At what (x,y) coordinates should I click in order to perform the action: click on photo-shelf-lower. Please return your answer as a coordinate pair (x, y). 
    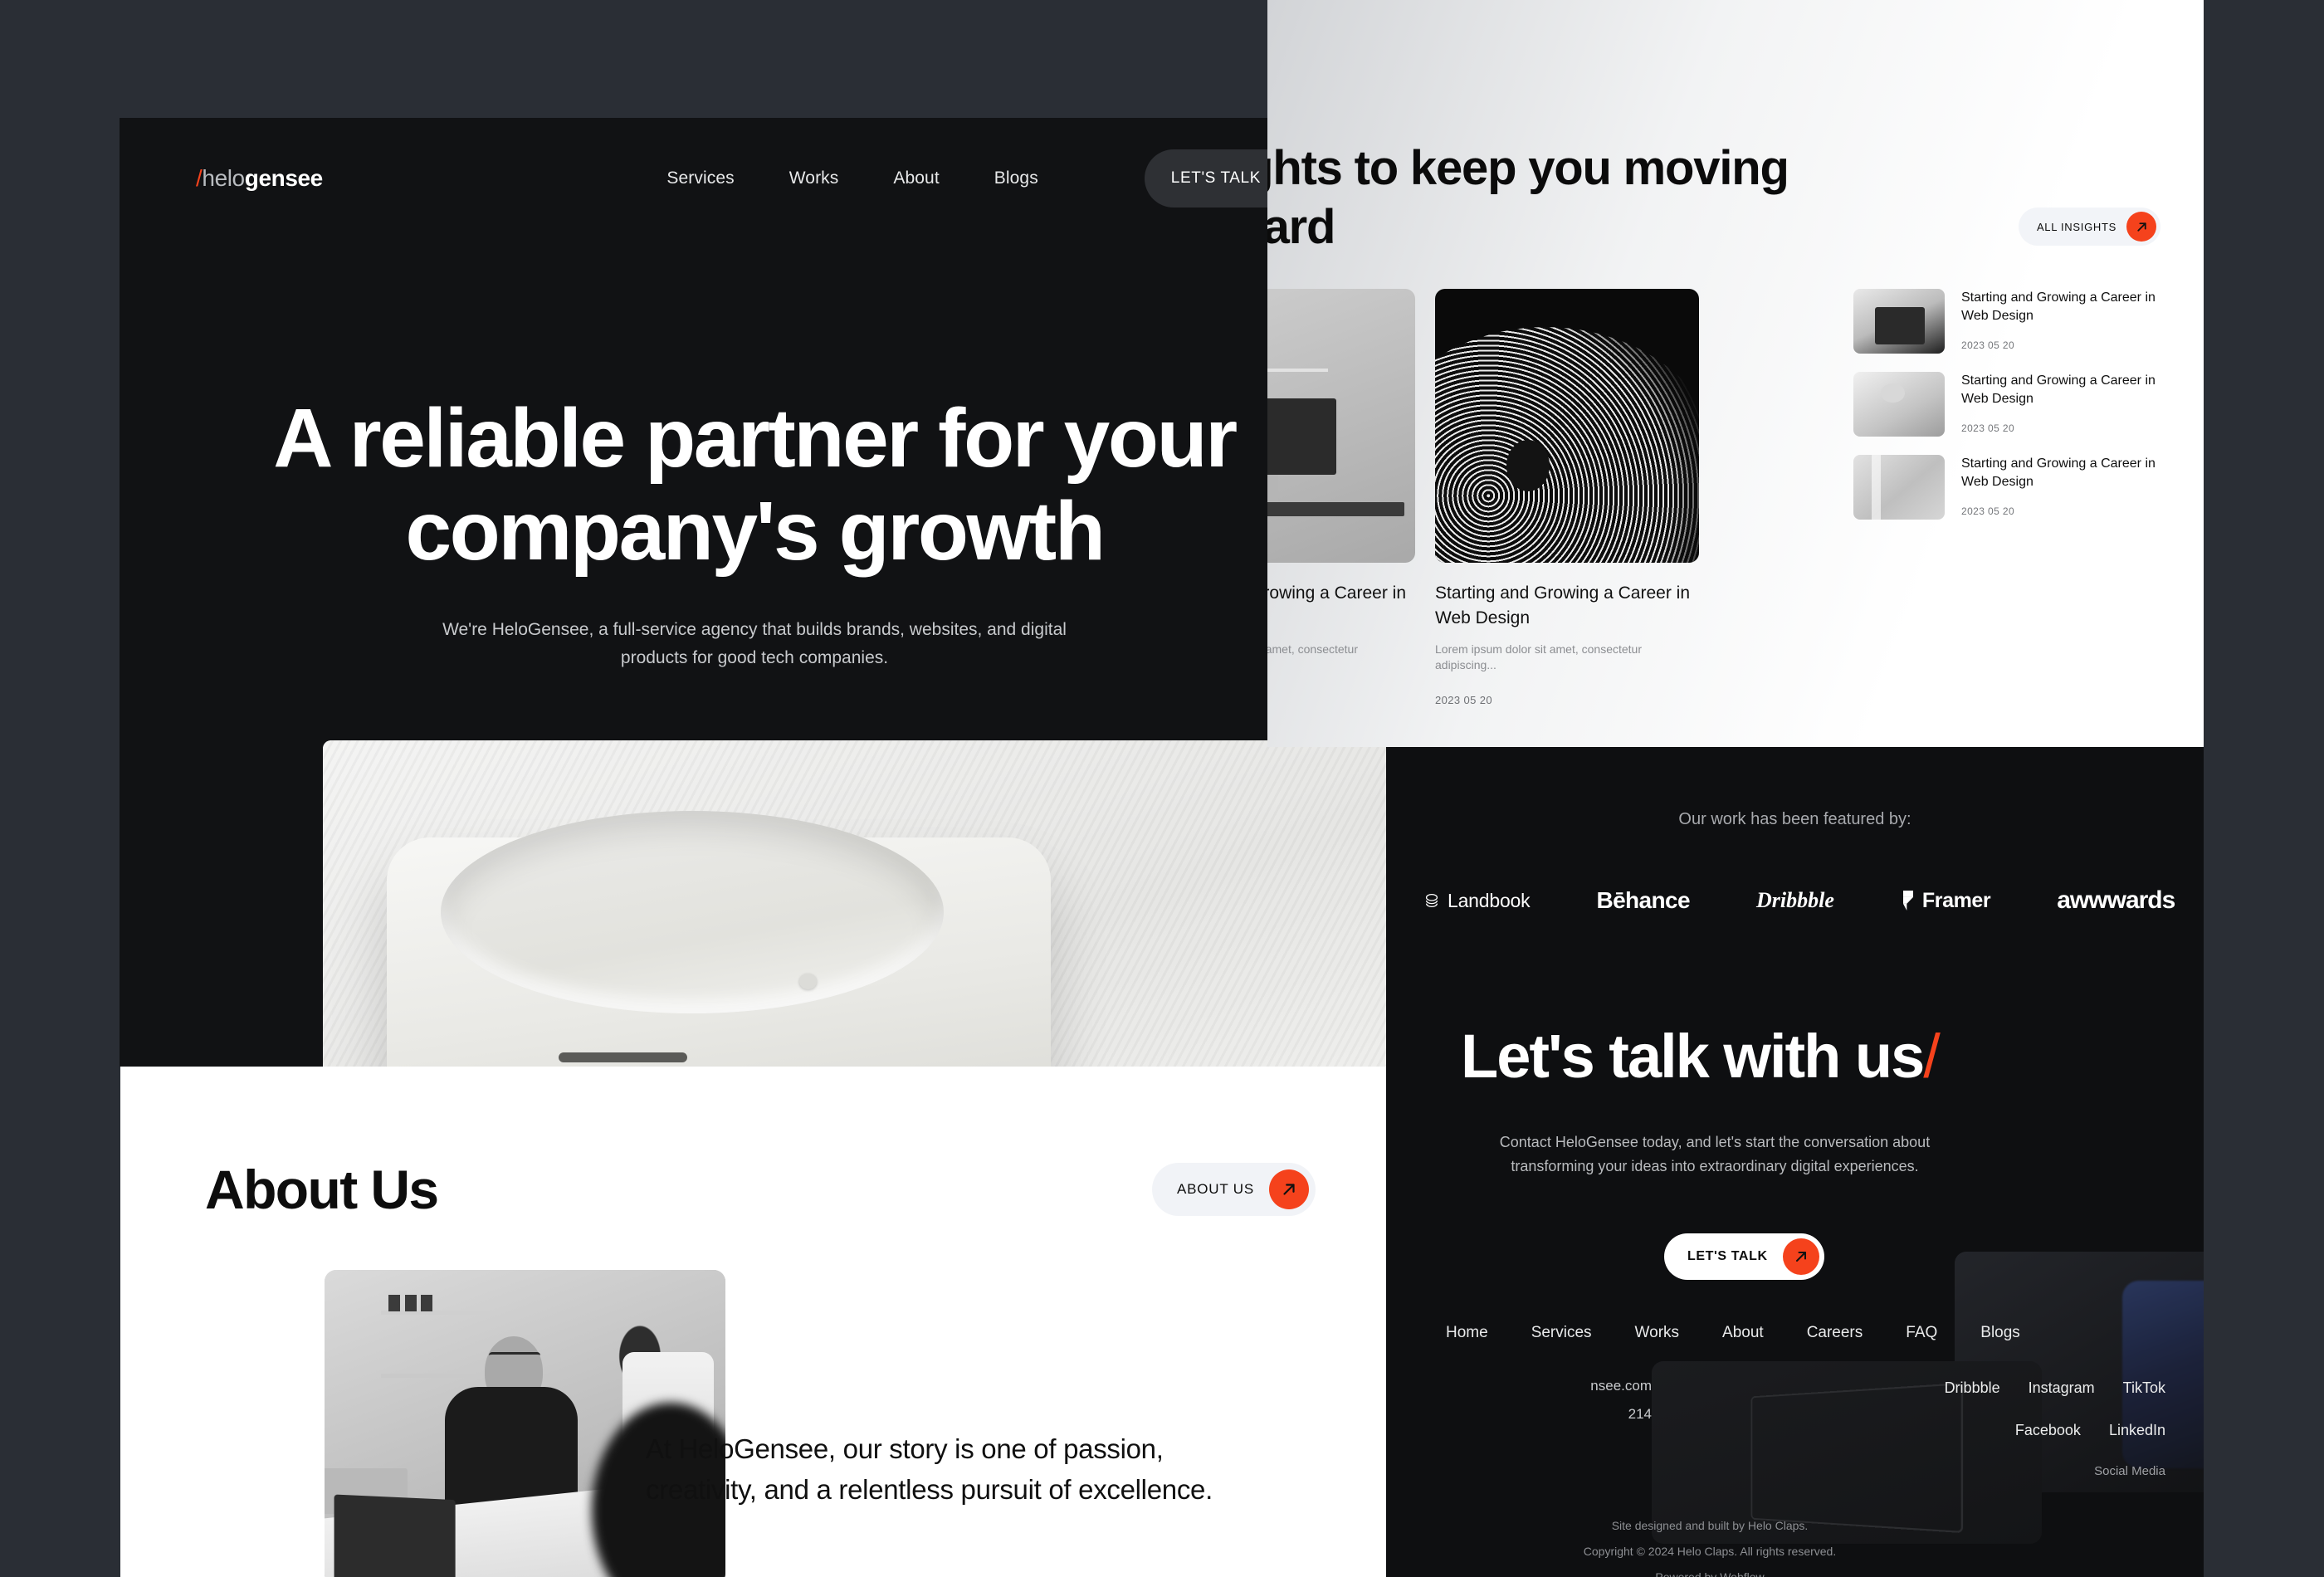
    Looking at the image, I should click on (433, 1376).